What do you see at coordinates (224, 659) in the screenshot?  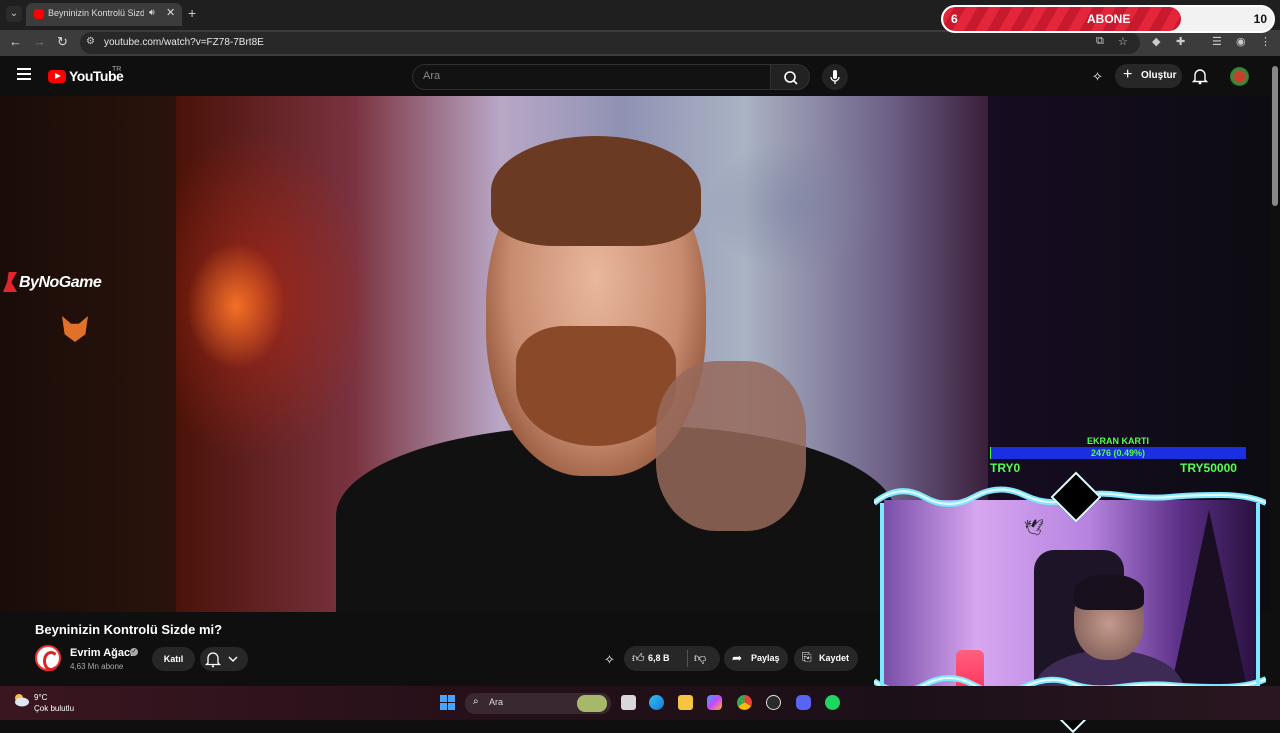 I see `notification-preferences-button` at bounding box center [224, 659].